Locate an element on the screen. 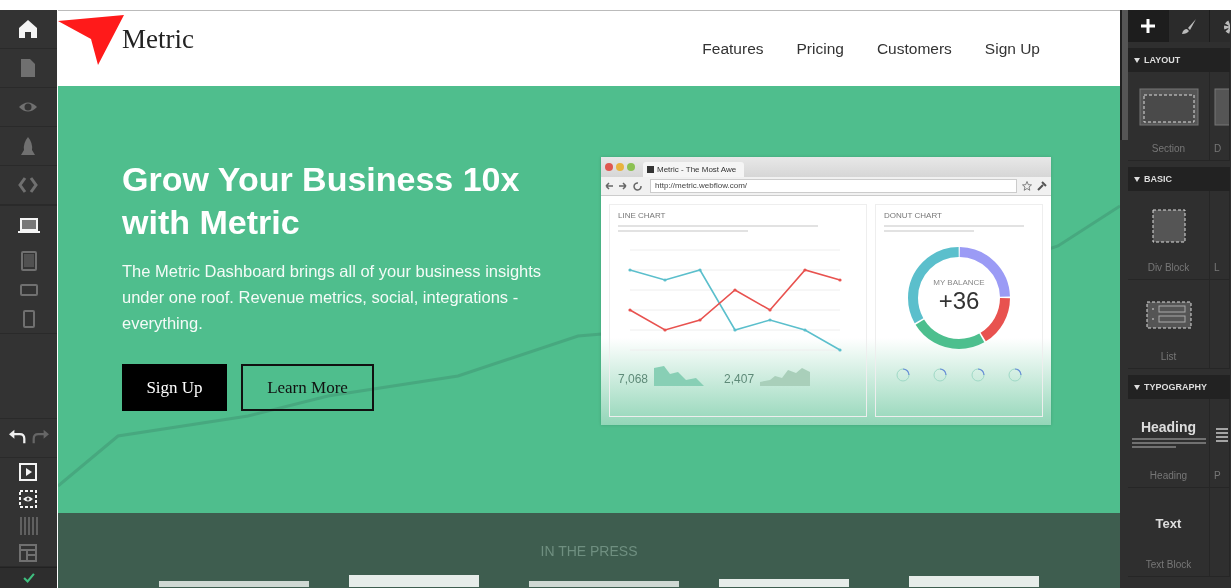 The image size is (1231, 588). sample-text: Text is located at coordinates (1168, 523).